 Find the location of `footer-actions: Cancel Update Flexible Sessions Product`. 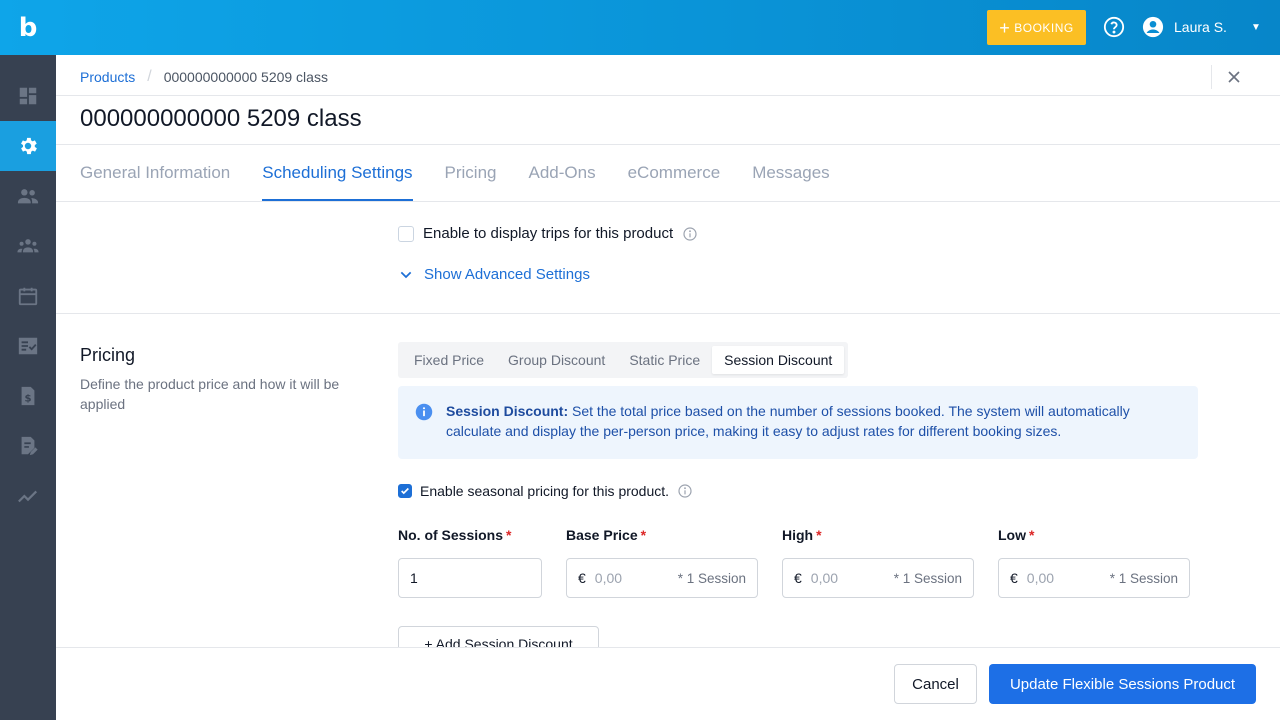

footer-actions: Cancel Update Flexible Sessions Product is located at coordinates (668, 683).